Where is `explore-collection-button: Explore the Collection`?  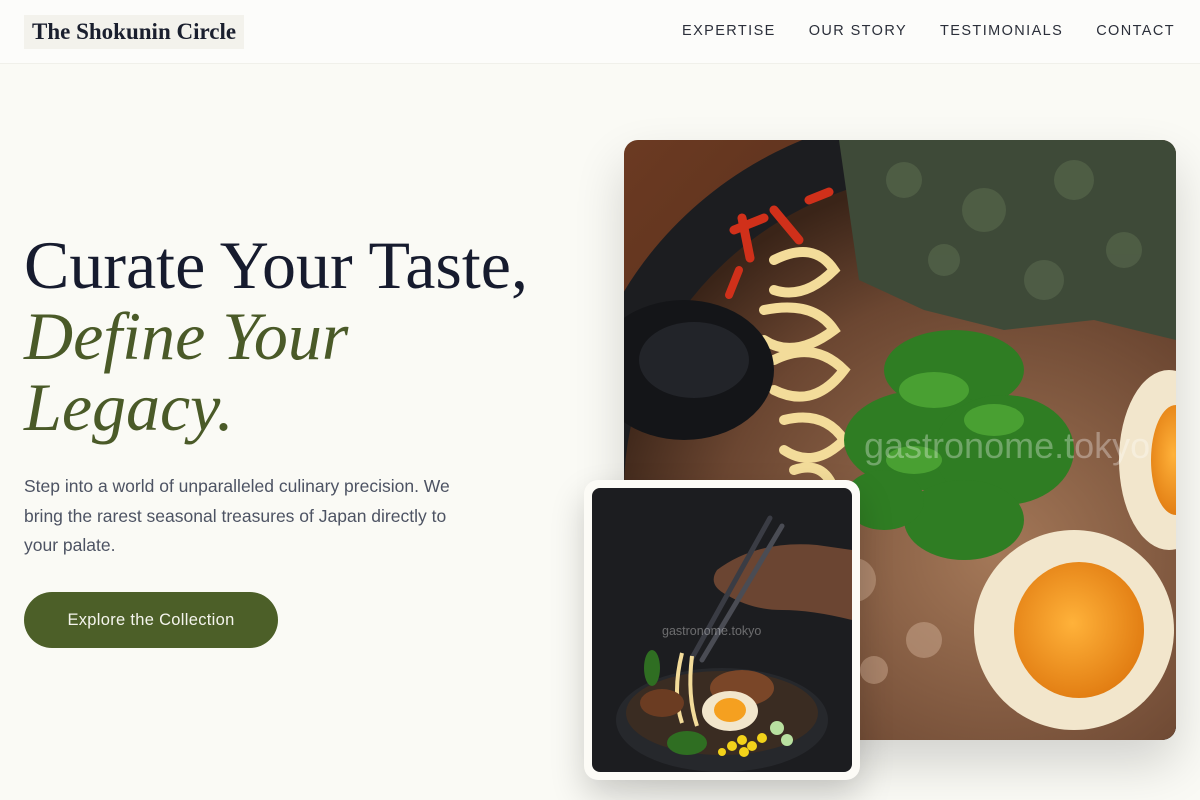 explore-collection-button: Explore the Collection is located at coordinates (151, 620).